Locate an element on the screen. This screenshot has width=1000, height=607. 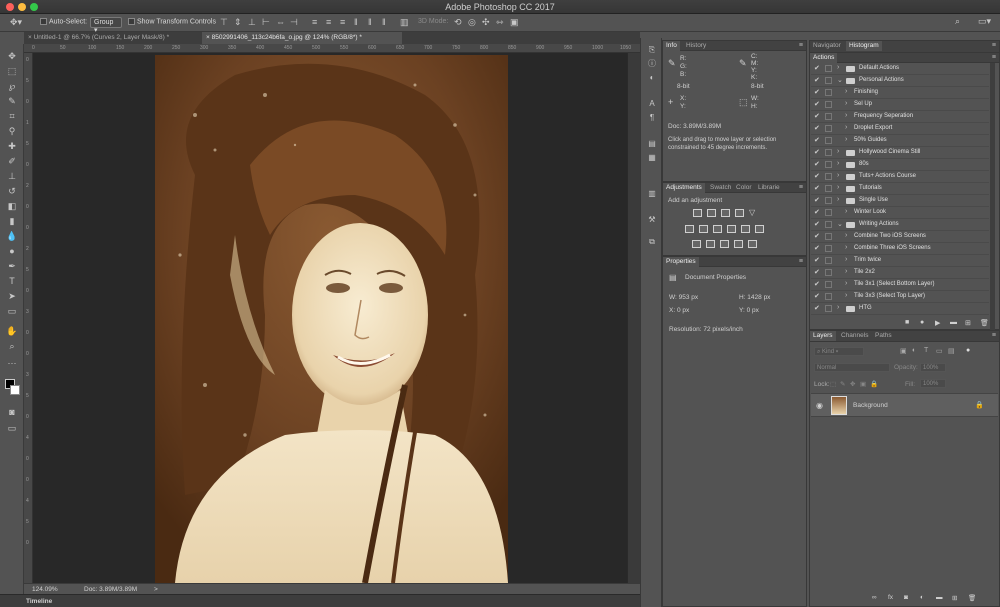
quick-select-tool-icon: ✎ is located at coordinates (12, 101).